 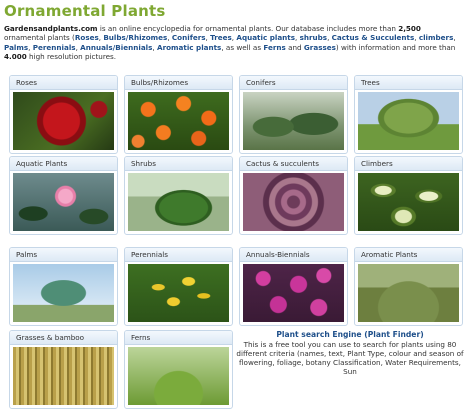 I want to click on plant-count: 2,500, so click(x=409, y=28).